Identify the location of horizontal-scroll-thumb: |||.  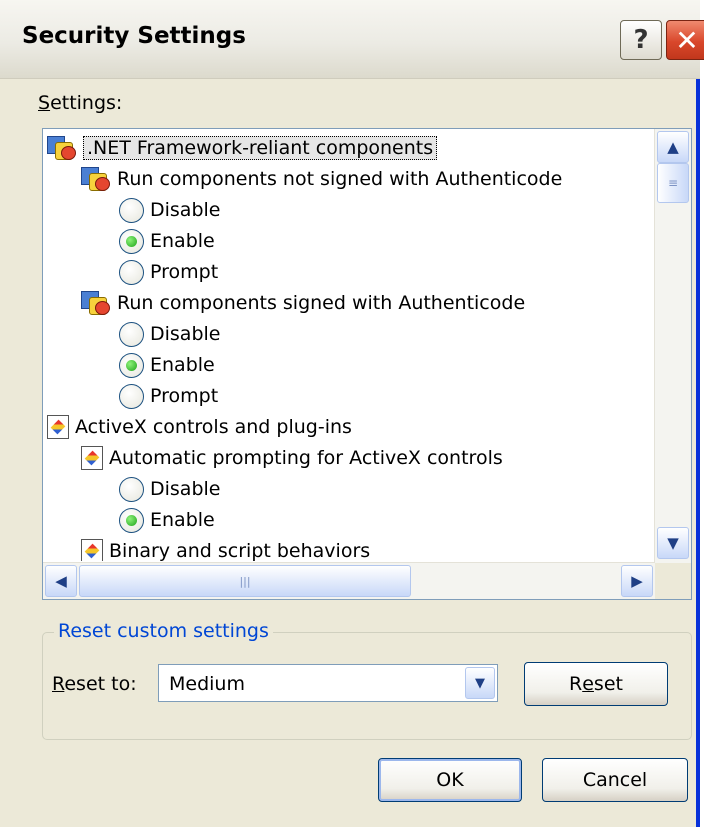
(245, 581).